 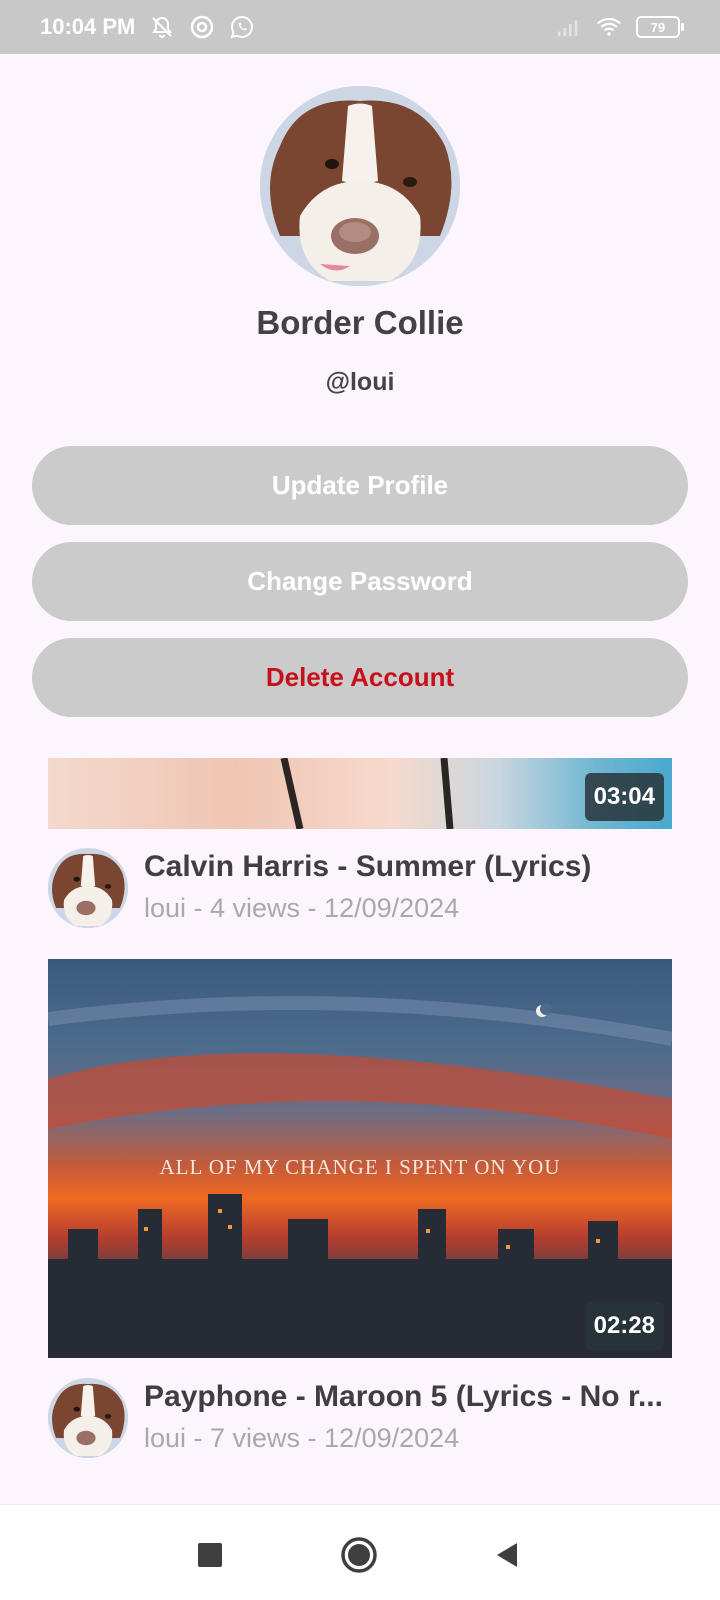 I want to click on status-bar: 10:04 PM 79, so click(x=360, y=27).